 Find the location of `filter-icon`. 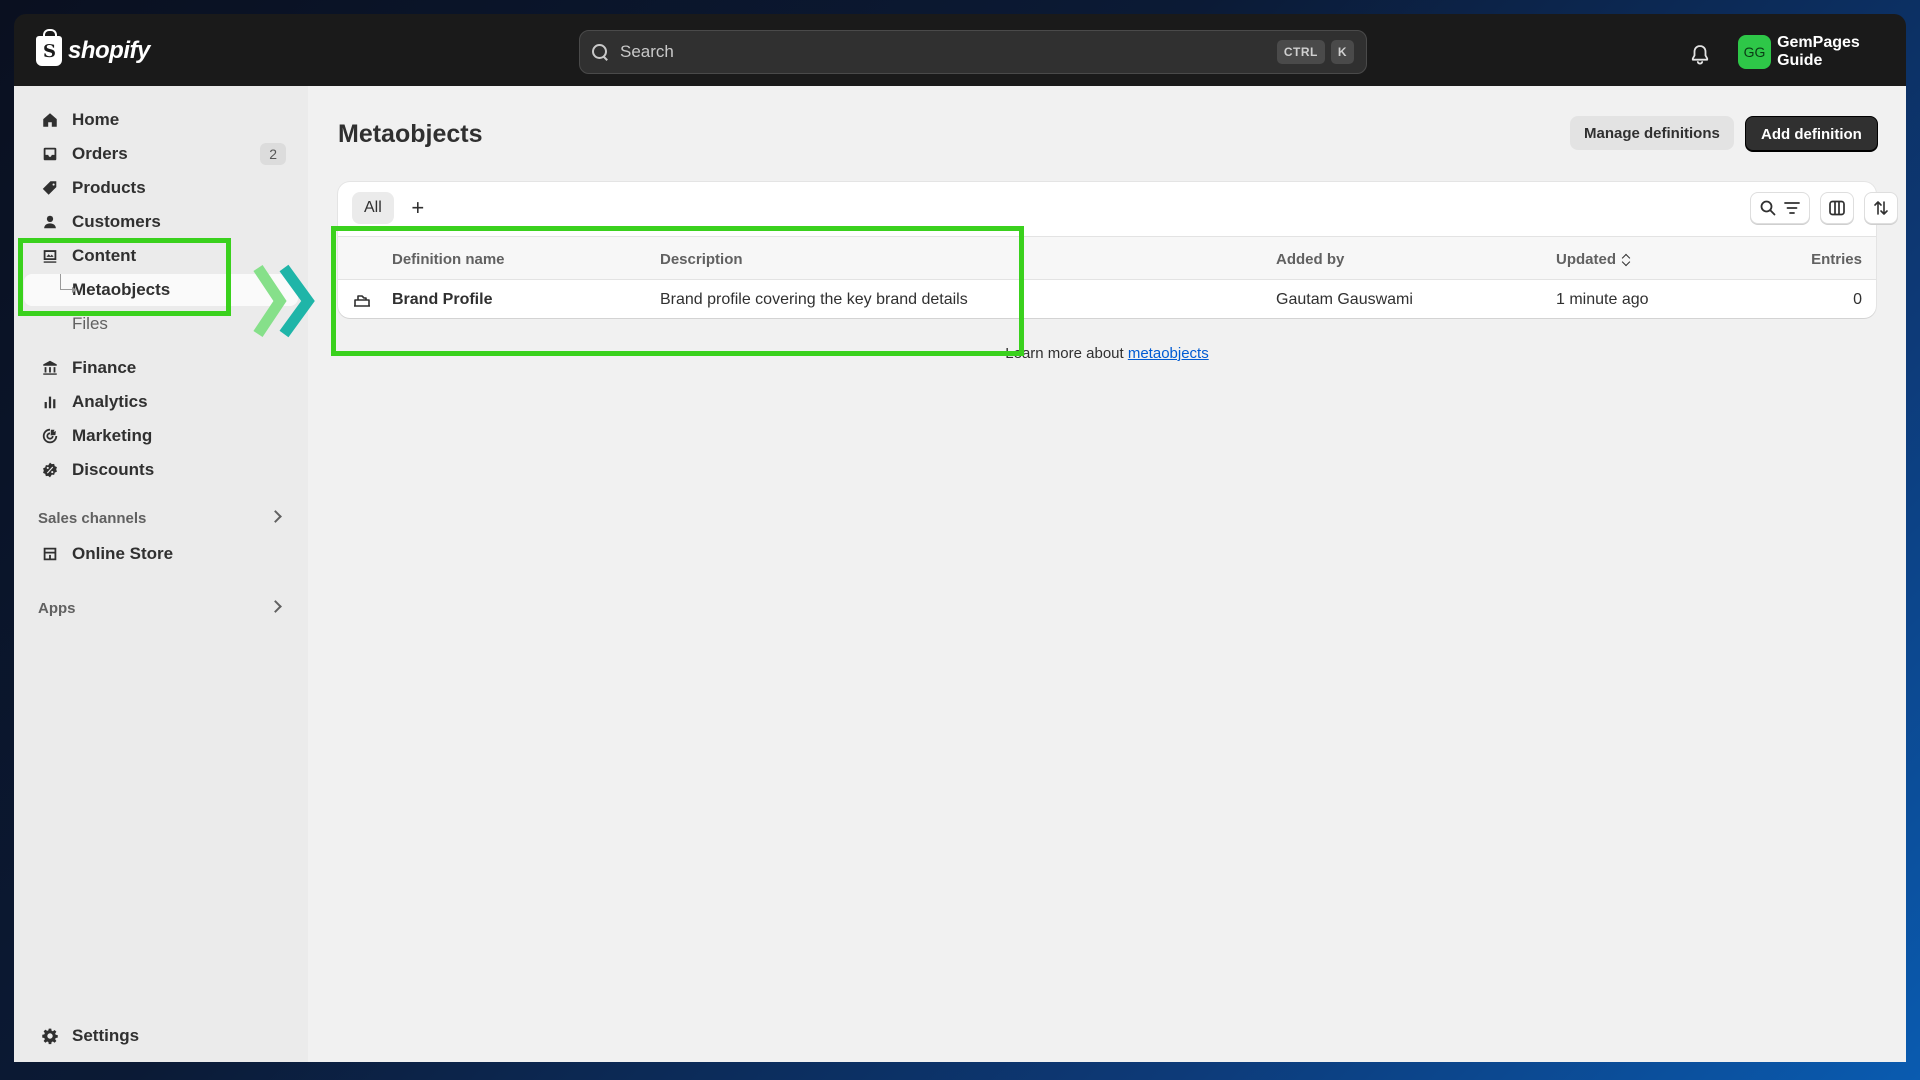

filter-icon is located at coordinates (1792, 208).